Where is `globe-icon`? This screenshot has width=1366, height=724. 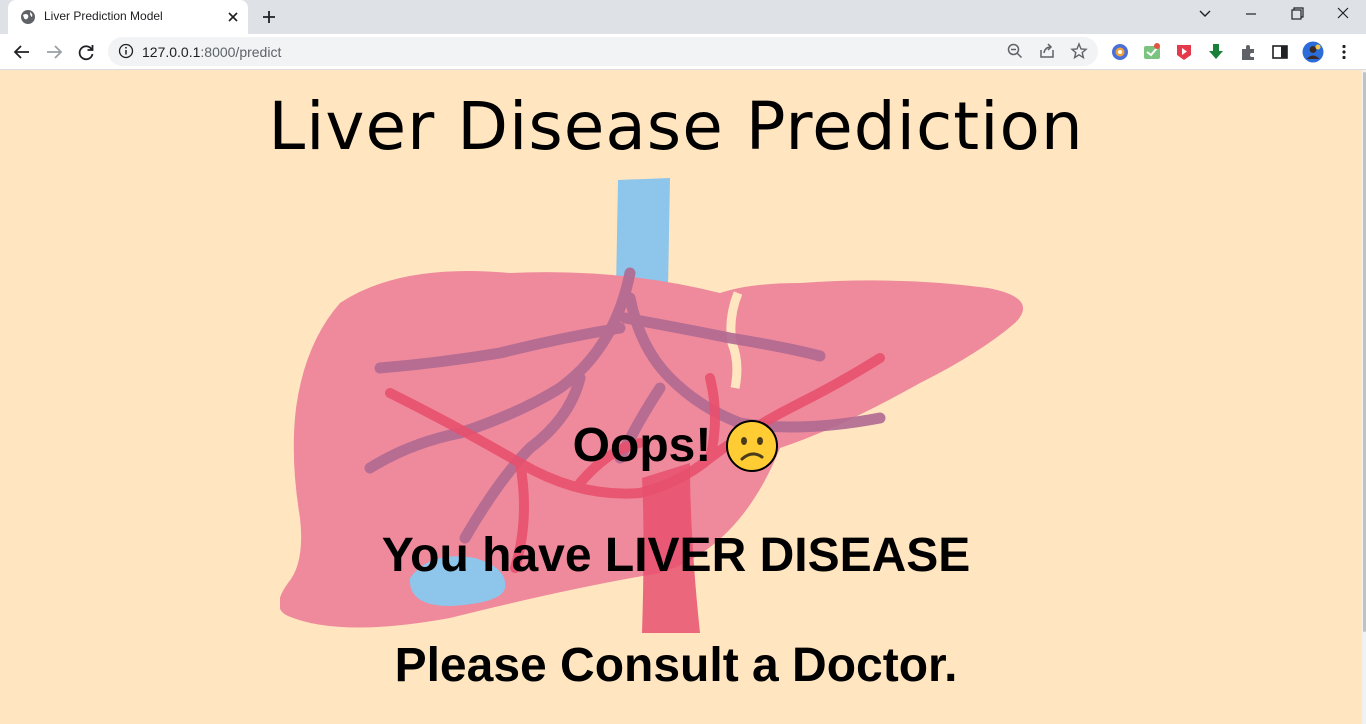
globe-icon is located at coordinates (28, 17).